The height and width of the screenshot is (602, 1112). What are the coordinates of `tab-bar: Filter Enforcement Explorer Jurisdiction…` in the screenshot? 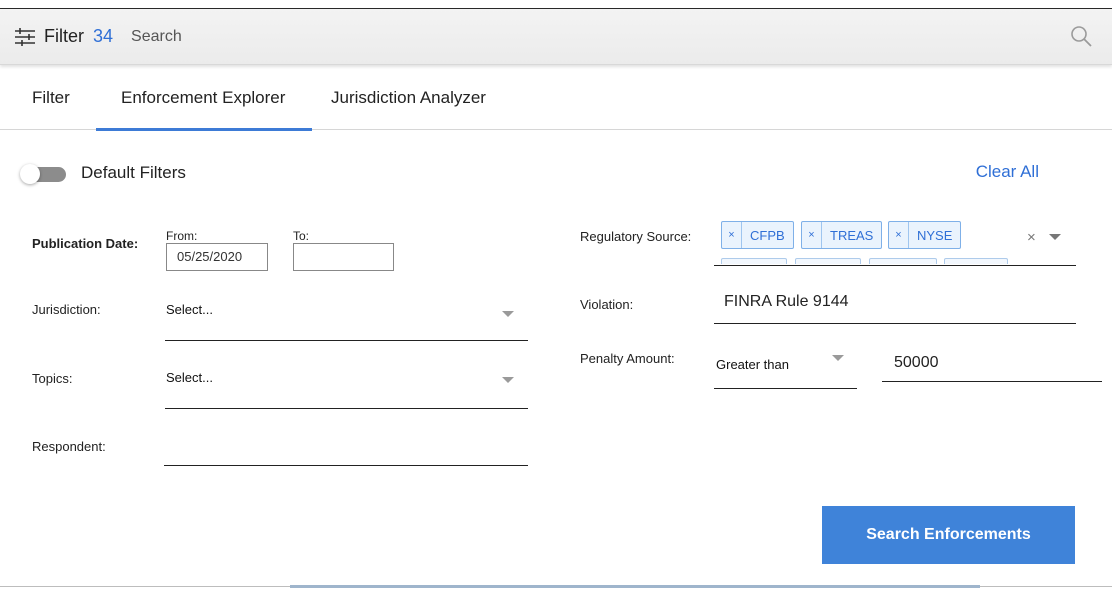 It's located at (556, 98).